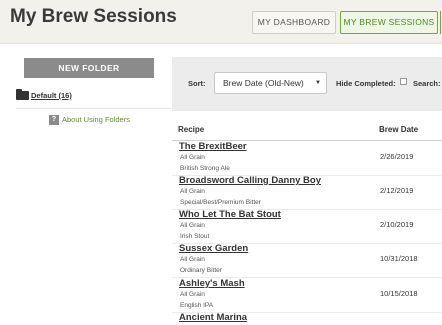 The height and width of the screenshot is (325, 442). Describe the element at coordinates (220, 202) in the screenshot. I see `recipe-style: Special/Best/Premium Bitter` at that location.